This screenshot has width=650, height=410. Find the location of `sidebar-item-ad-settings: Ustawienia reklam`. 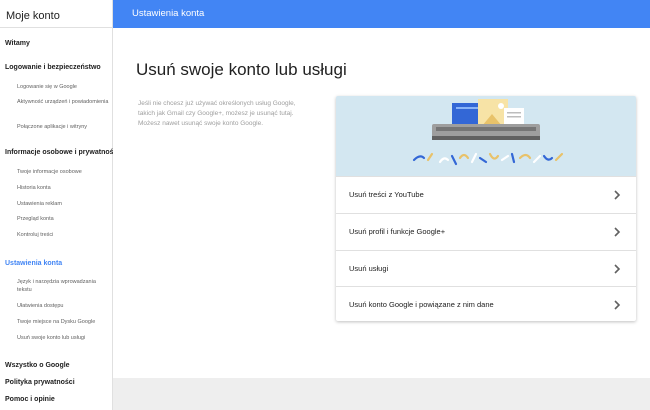

sidebar-item-ad-settings: Ustawienia reklam is located at coordinates (64, 204).